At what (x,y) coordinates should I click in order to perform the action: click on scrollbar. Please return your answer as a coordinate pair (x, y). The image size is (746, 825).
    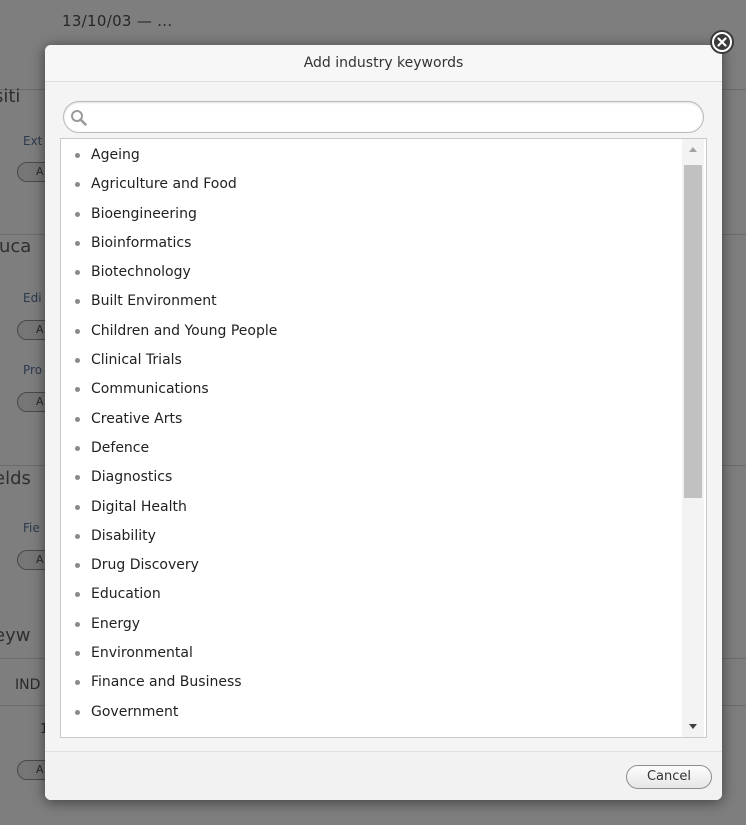
    Looking at the image, I should click on (693, 438).